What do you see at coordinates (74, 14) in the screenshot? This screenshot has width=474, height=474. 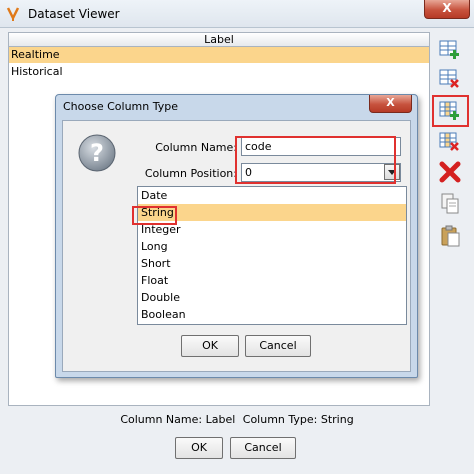 I see `window-title: Dataset Viewer` at bounding box center [74, 14].